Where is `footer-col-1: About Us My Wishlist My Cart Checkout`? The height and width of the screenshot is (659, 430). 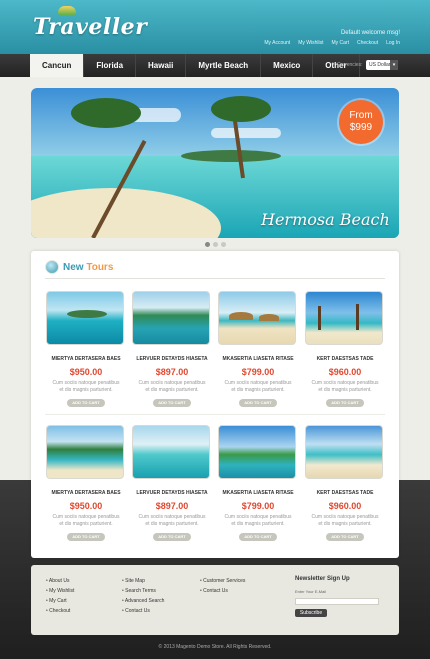
footer-col-1: About Us My Wishlist My Cart Checkout is located at coordinates (60, 596).